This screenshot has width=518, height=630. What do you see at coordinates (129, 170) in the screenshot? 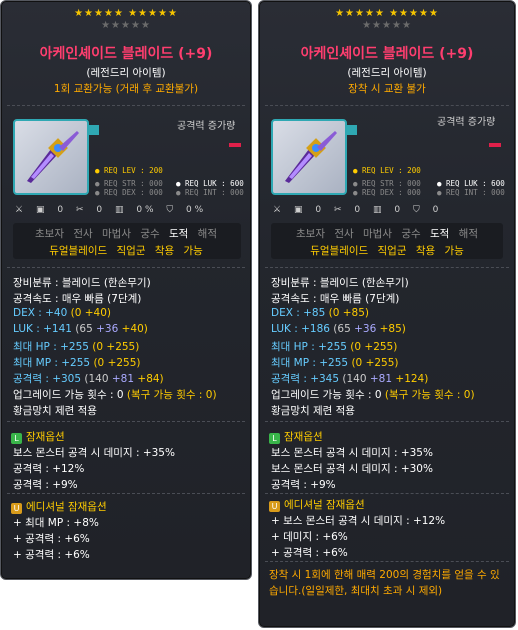
I see `req-level: ● REQ LEV : 200` at bounding box center [129, 170].